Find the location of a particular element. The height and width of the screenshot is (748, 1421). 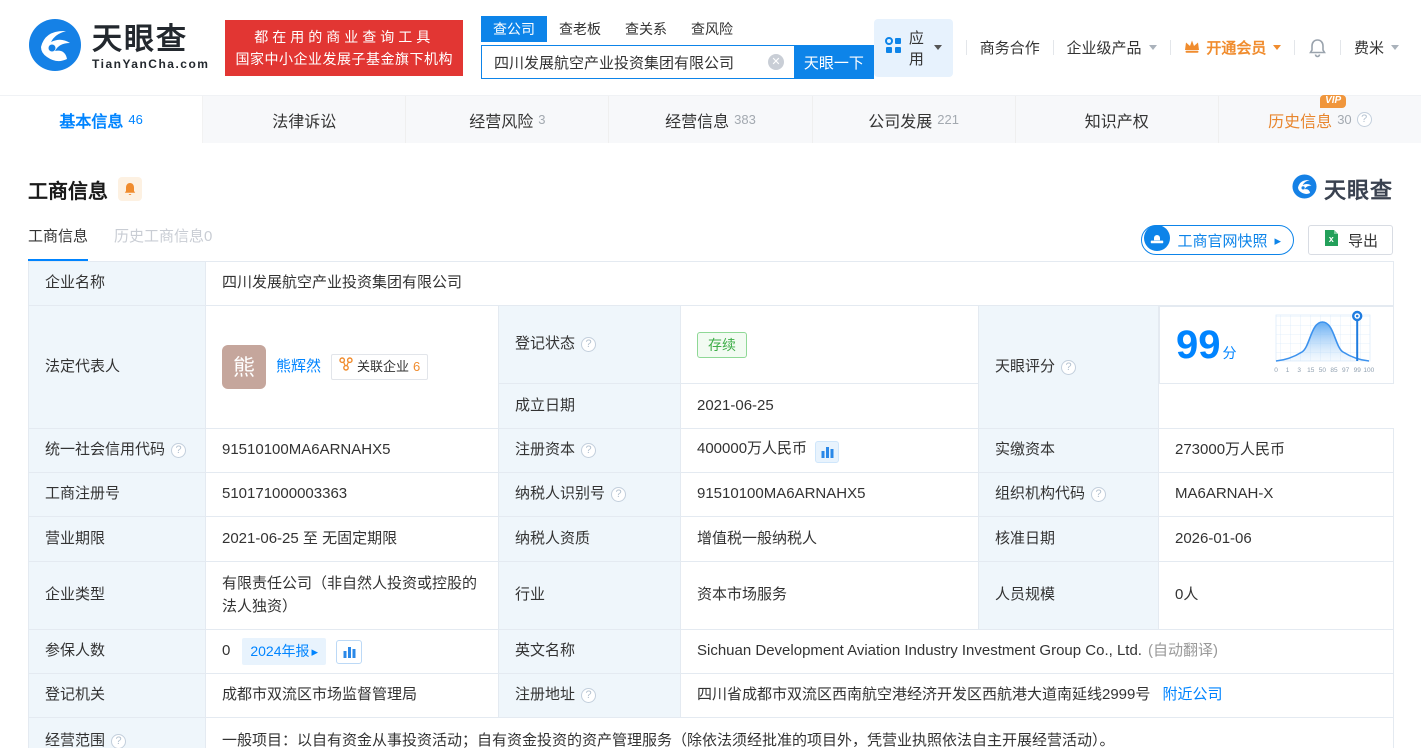

excel-icon: x is located at coordinates (1331, 240).